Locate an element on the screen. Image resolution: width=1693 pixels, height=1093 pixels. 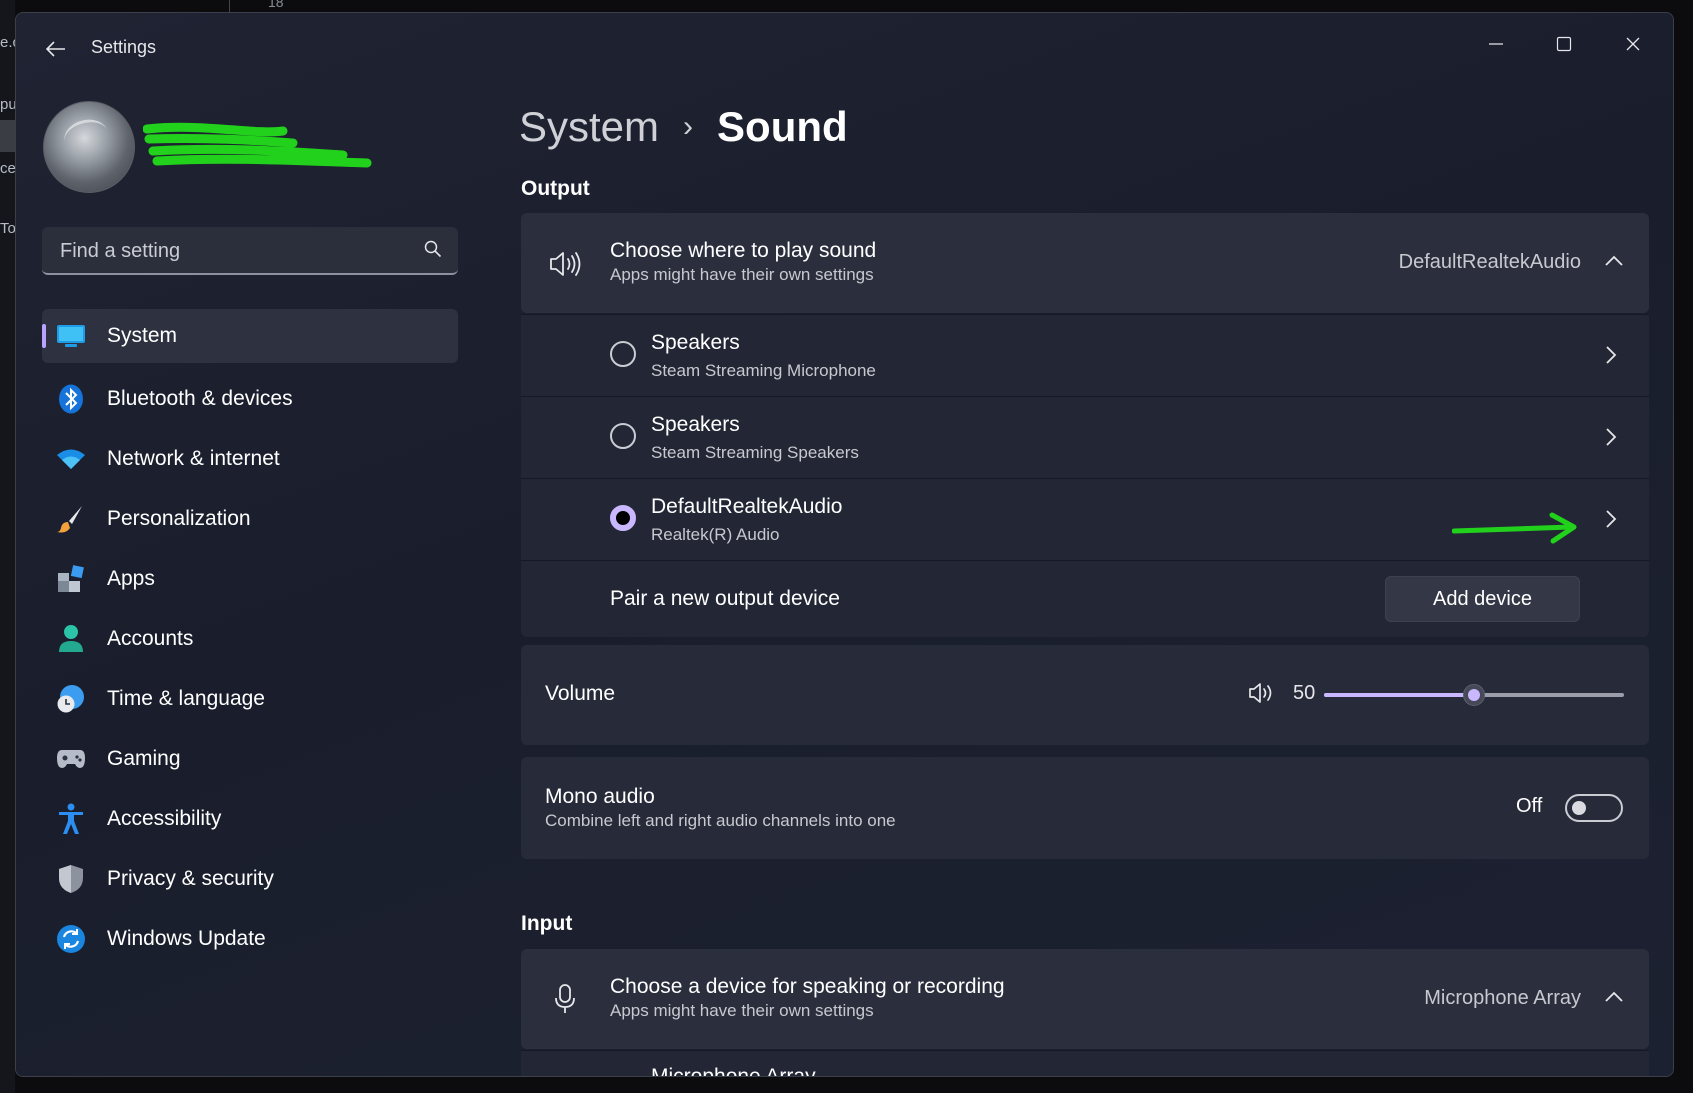
title-bar: Settings is located at coordinates (844, 45).